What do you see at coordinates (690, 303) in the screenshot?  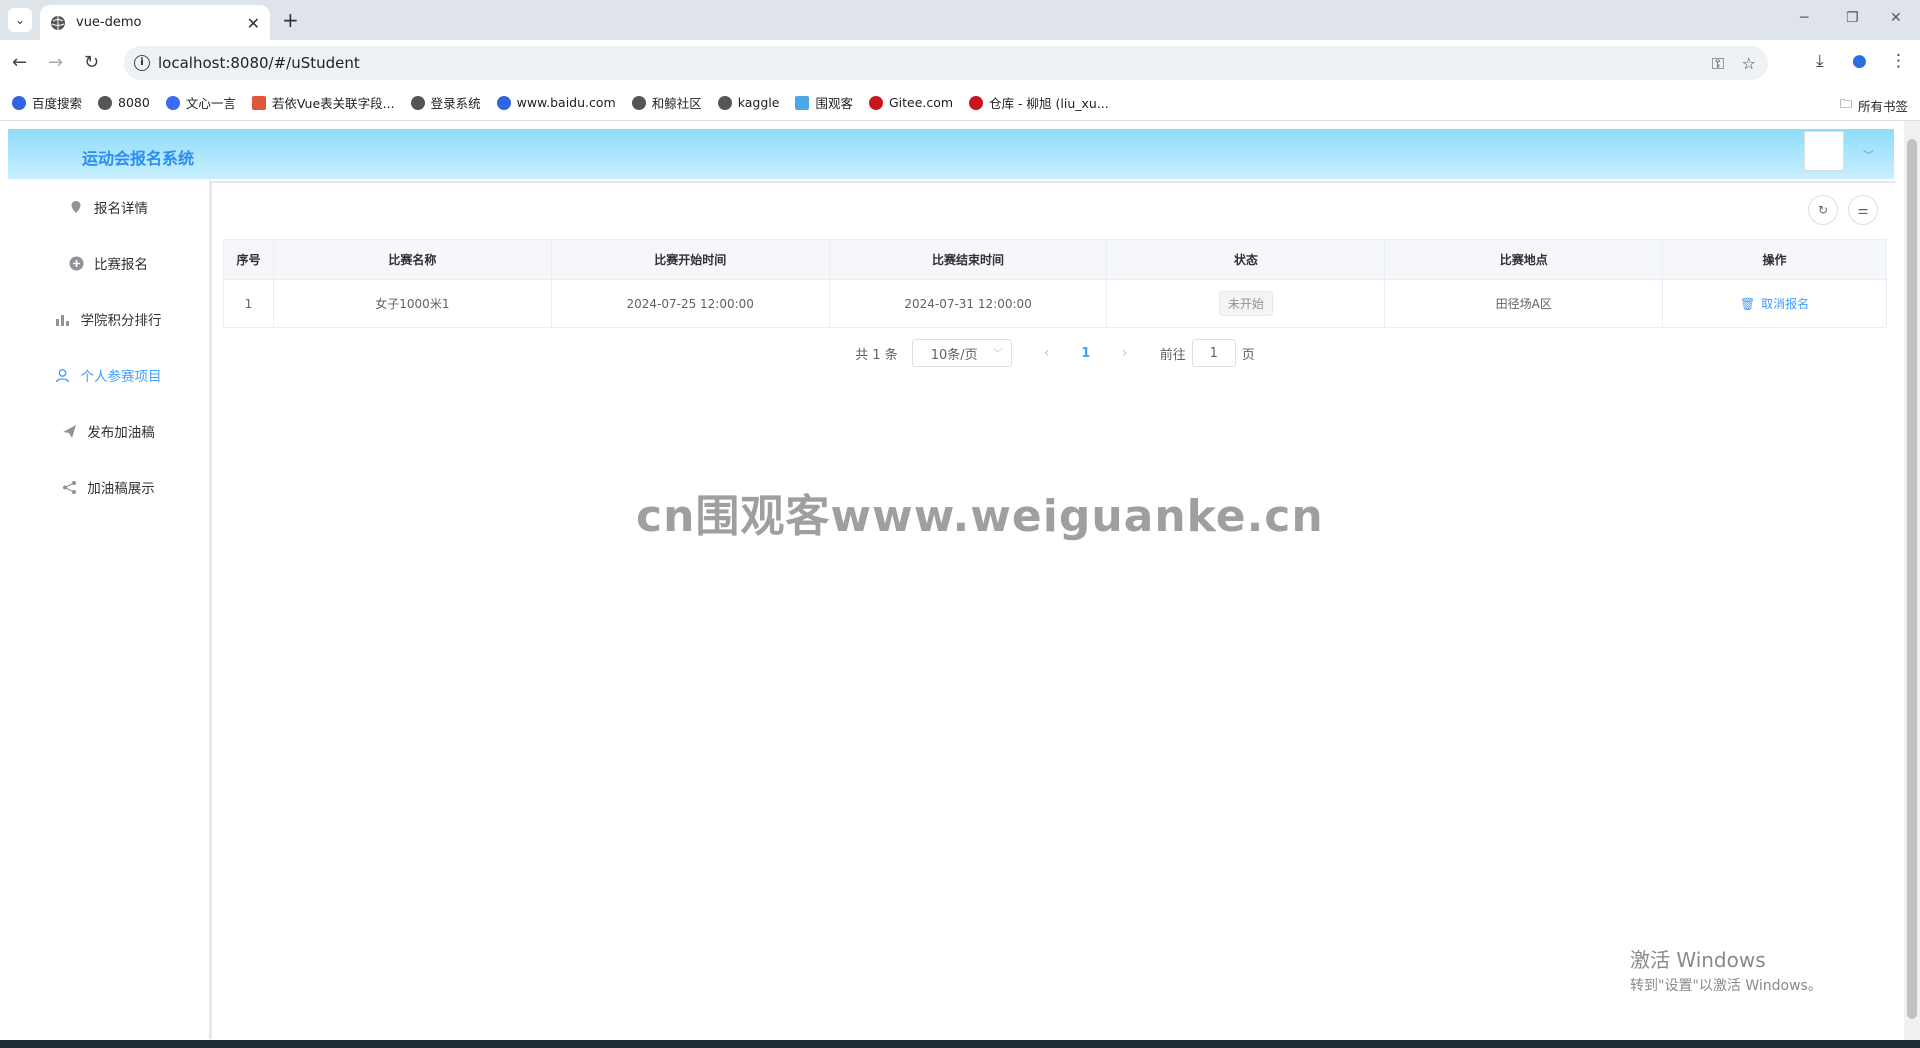 I see `cell-start-time: 2024-07-25 12:00:00` at bounding box center [690, 303].